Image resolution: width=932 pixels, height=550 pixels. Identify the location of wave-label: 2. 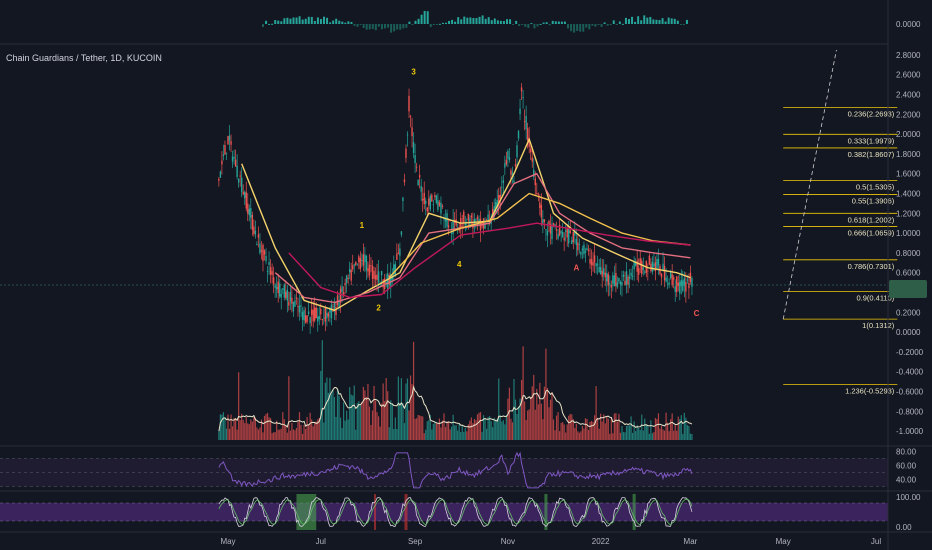
(378, 307).